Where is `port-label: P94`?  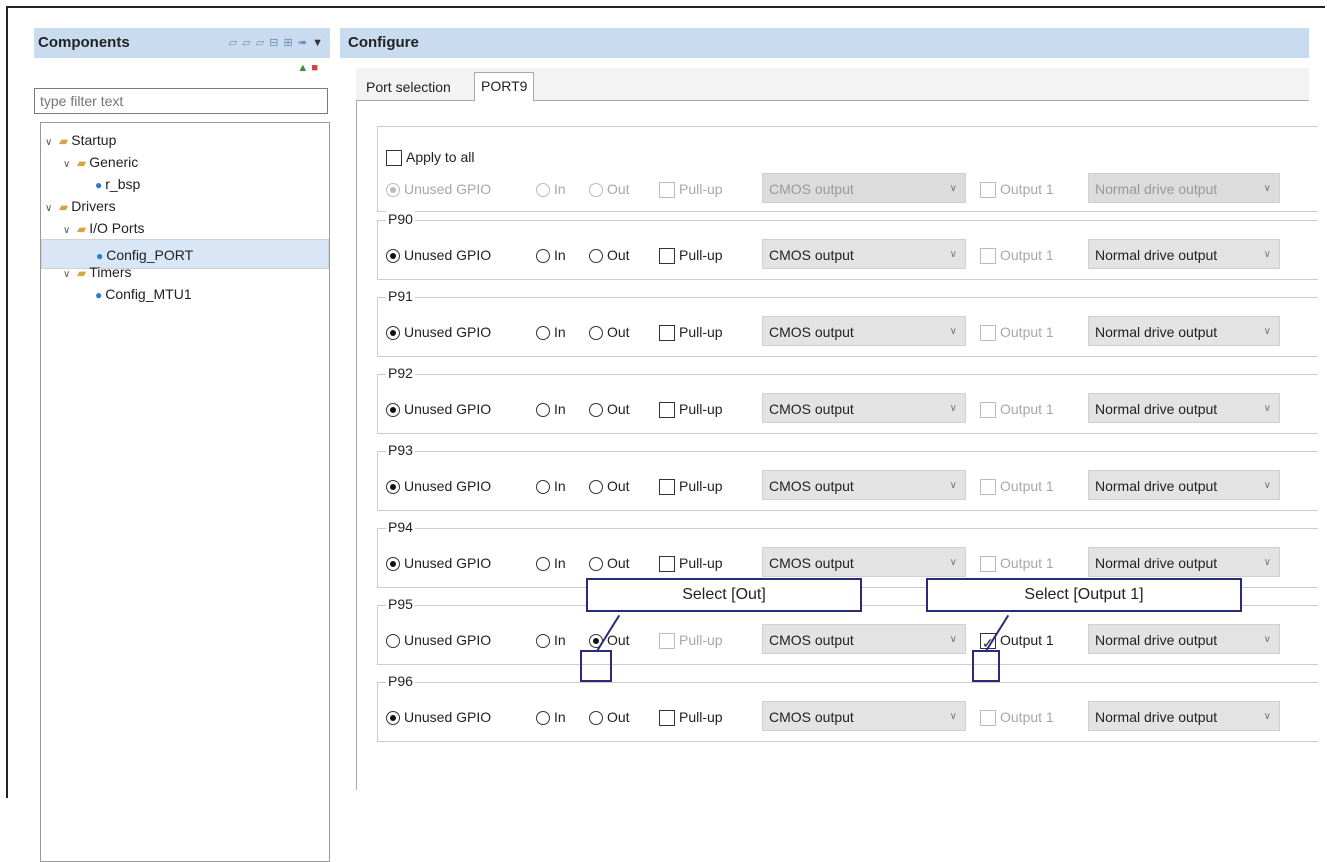 port-label: P94 is located at coordinates (400, 527).